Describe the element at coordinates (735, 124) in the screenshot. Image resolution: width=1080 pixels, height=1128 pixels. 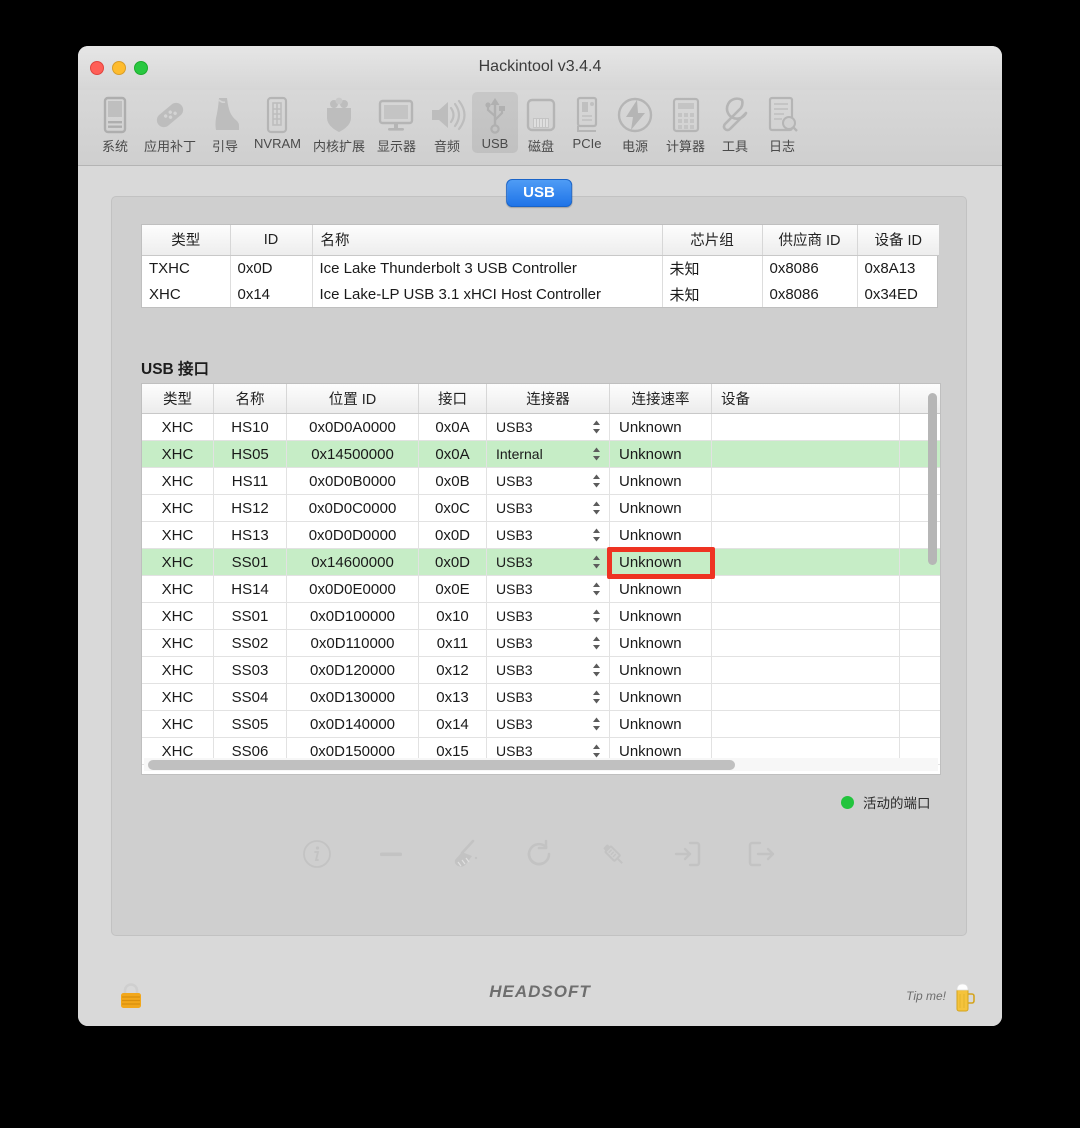
I see `toolbar-item-tools: 工具` at that location.